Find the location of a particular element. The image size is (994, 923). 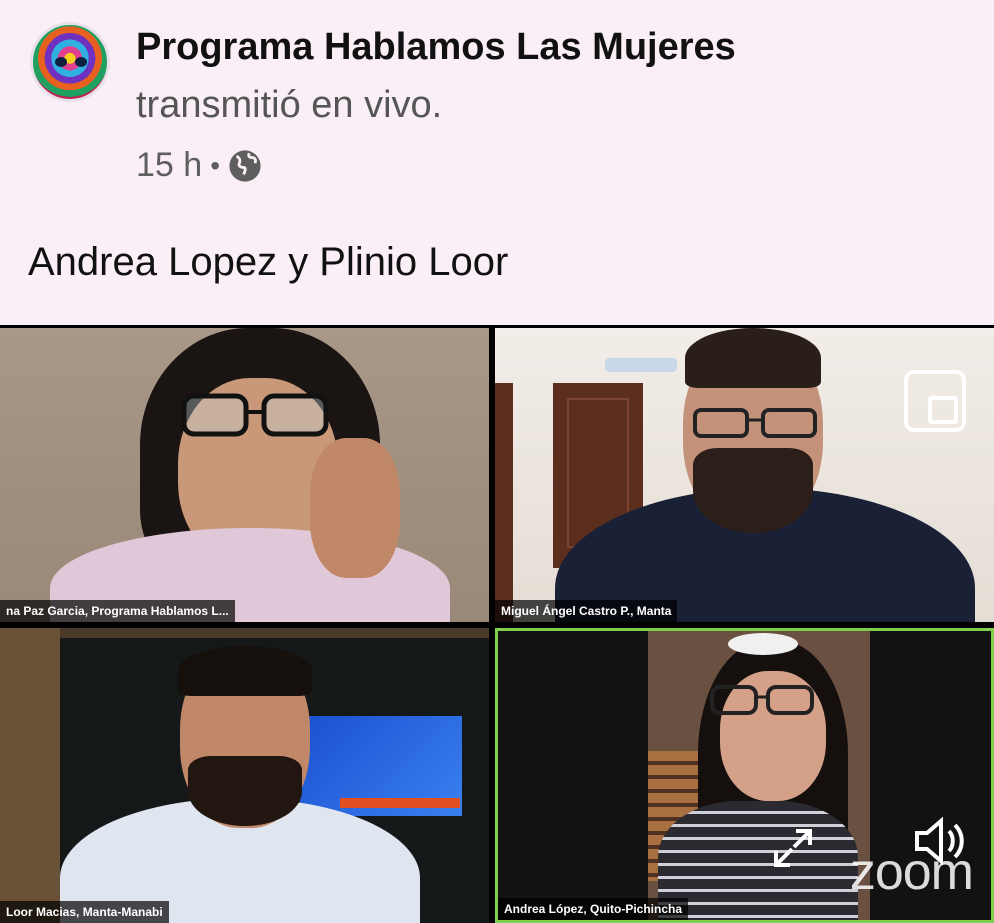

page-avatar is located at coordinates (70, 62).